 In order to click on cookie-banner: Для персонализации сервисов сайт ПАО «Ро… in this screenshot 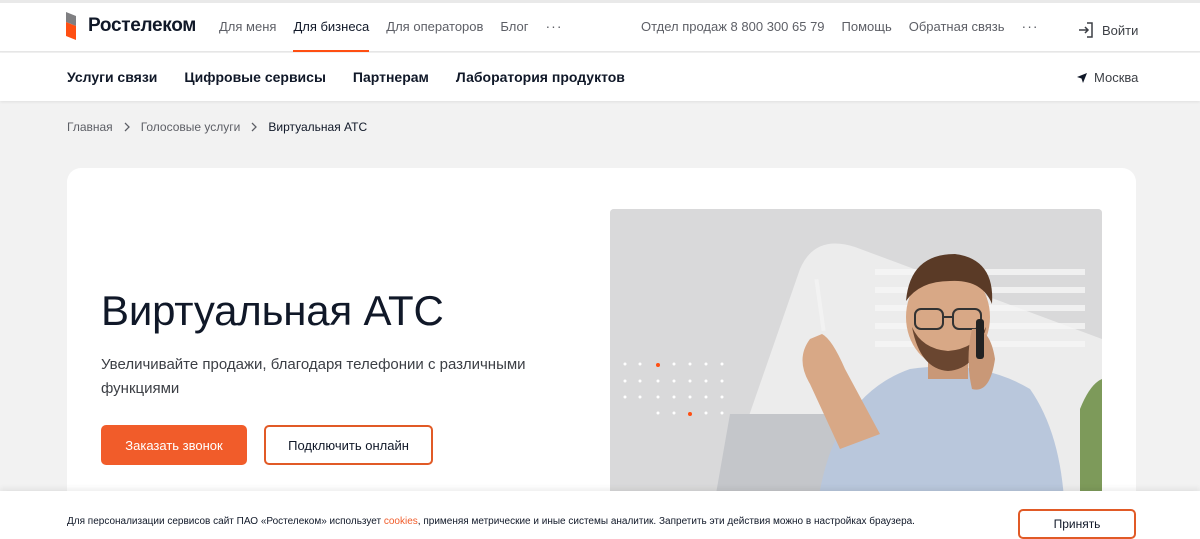, I will do `click(600, 515)`.